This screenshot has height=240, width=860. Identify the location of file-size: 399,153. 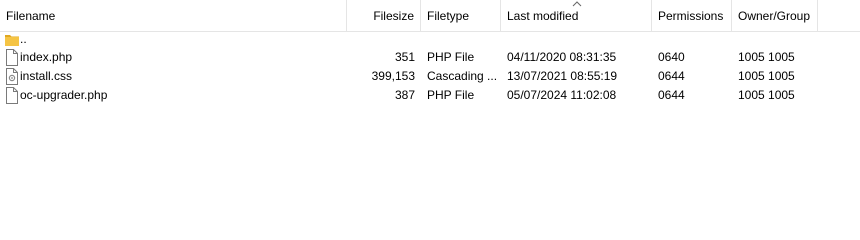
(393, 76).